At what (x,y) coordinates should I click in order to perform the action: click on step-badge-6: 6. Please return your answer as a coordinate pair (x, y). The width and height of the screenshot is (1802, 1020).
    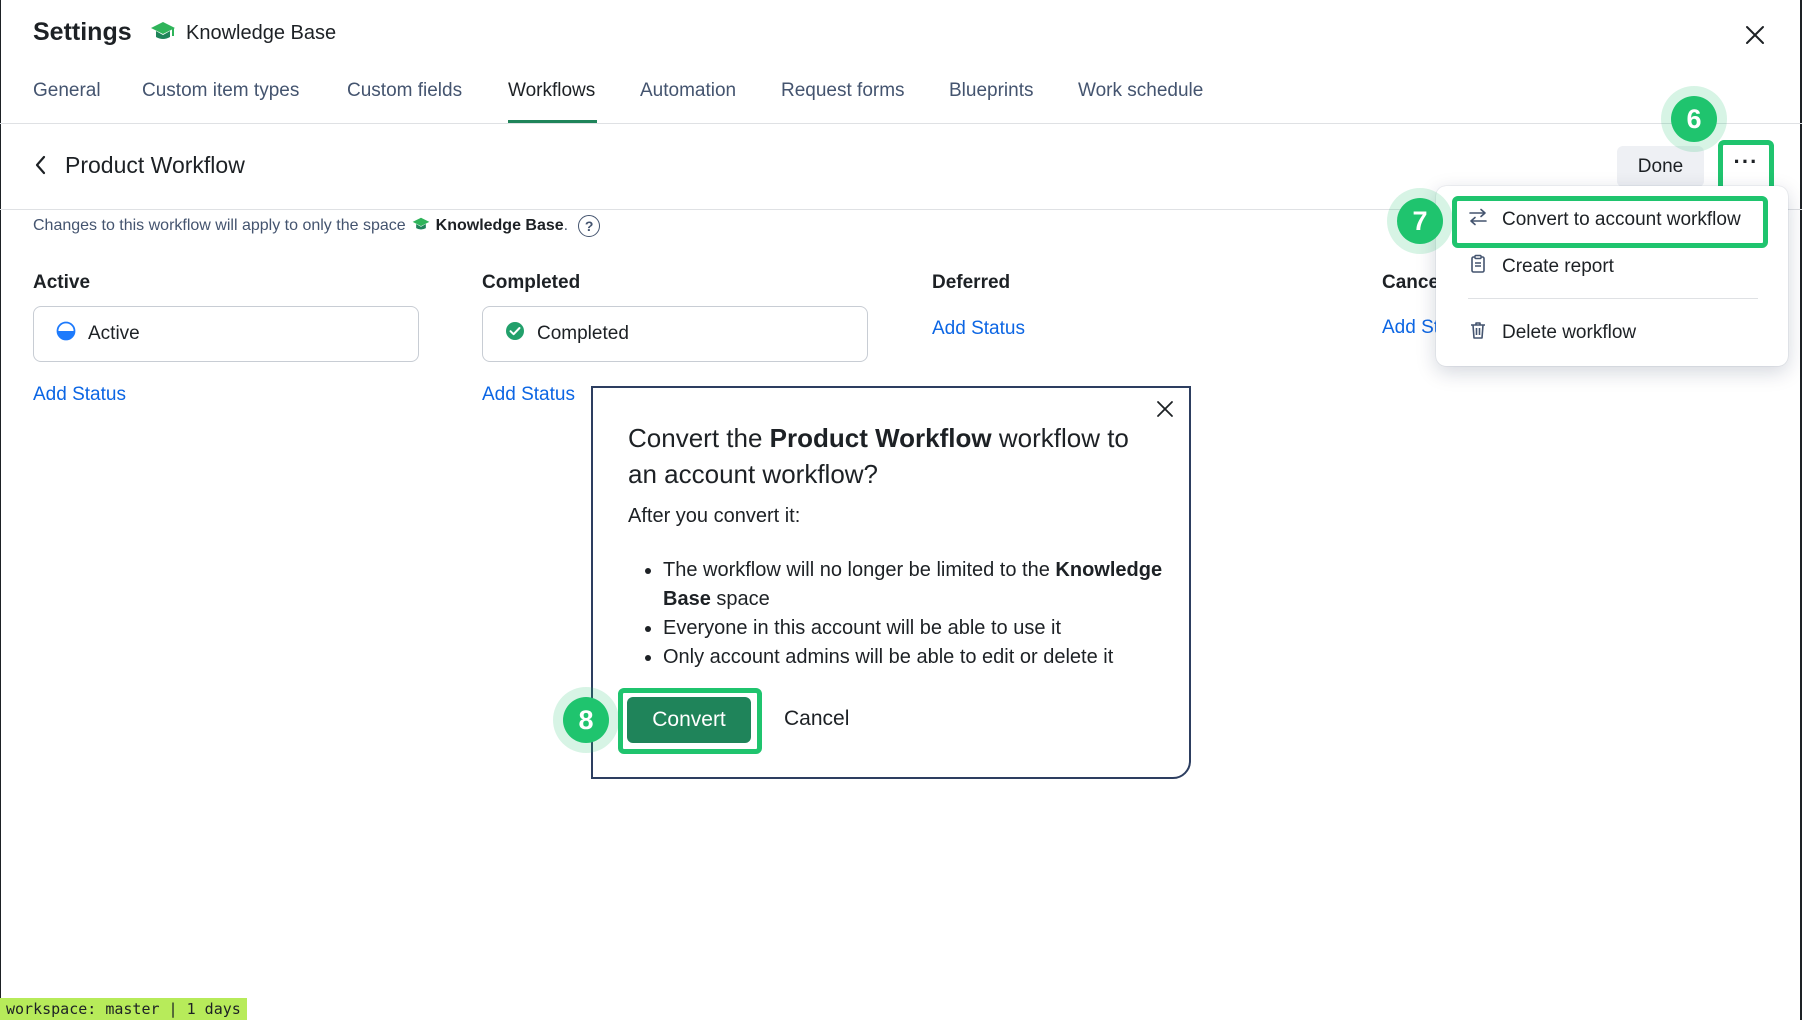
    Looking at the image, I should click on (1694, 119).